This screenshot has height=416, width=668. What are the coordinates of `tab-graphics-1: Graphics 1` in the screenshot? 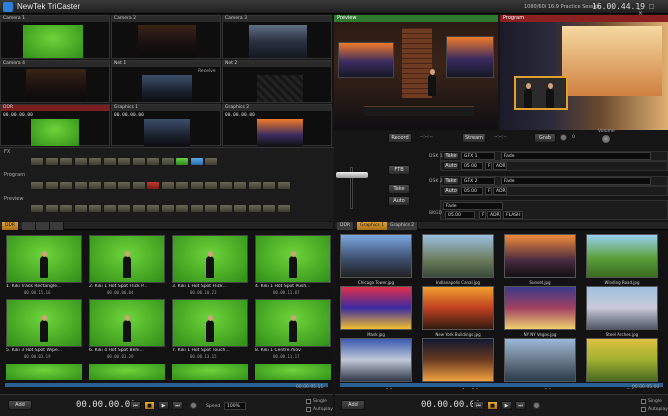 It's located at (373, 226).